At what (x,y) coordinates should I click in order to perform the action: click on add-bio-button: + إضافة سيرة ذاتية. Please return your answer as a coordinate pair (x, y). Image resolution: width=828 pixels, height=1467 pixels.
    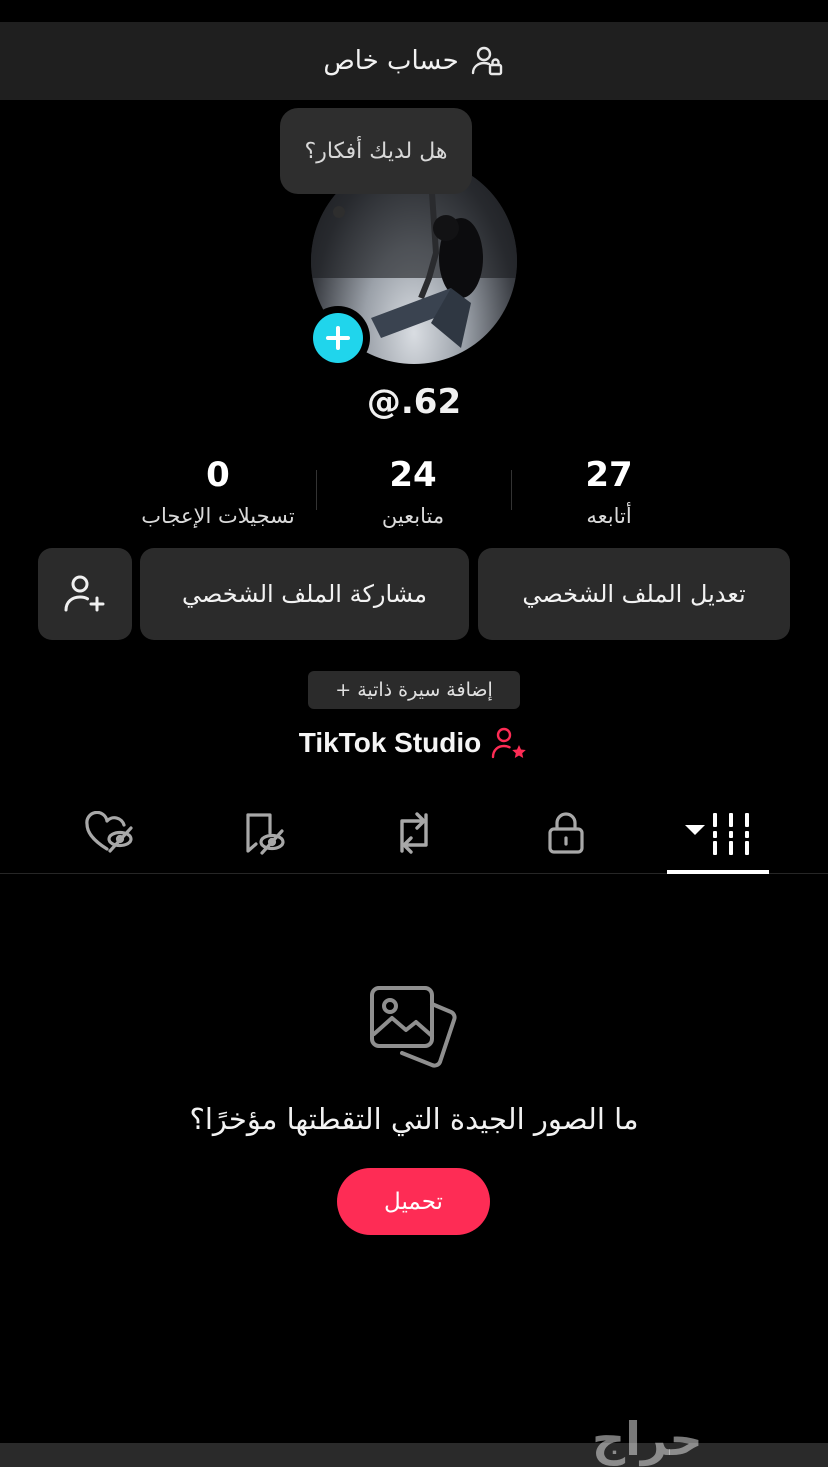
    Looking at the image, I should click on (414, 690).